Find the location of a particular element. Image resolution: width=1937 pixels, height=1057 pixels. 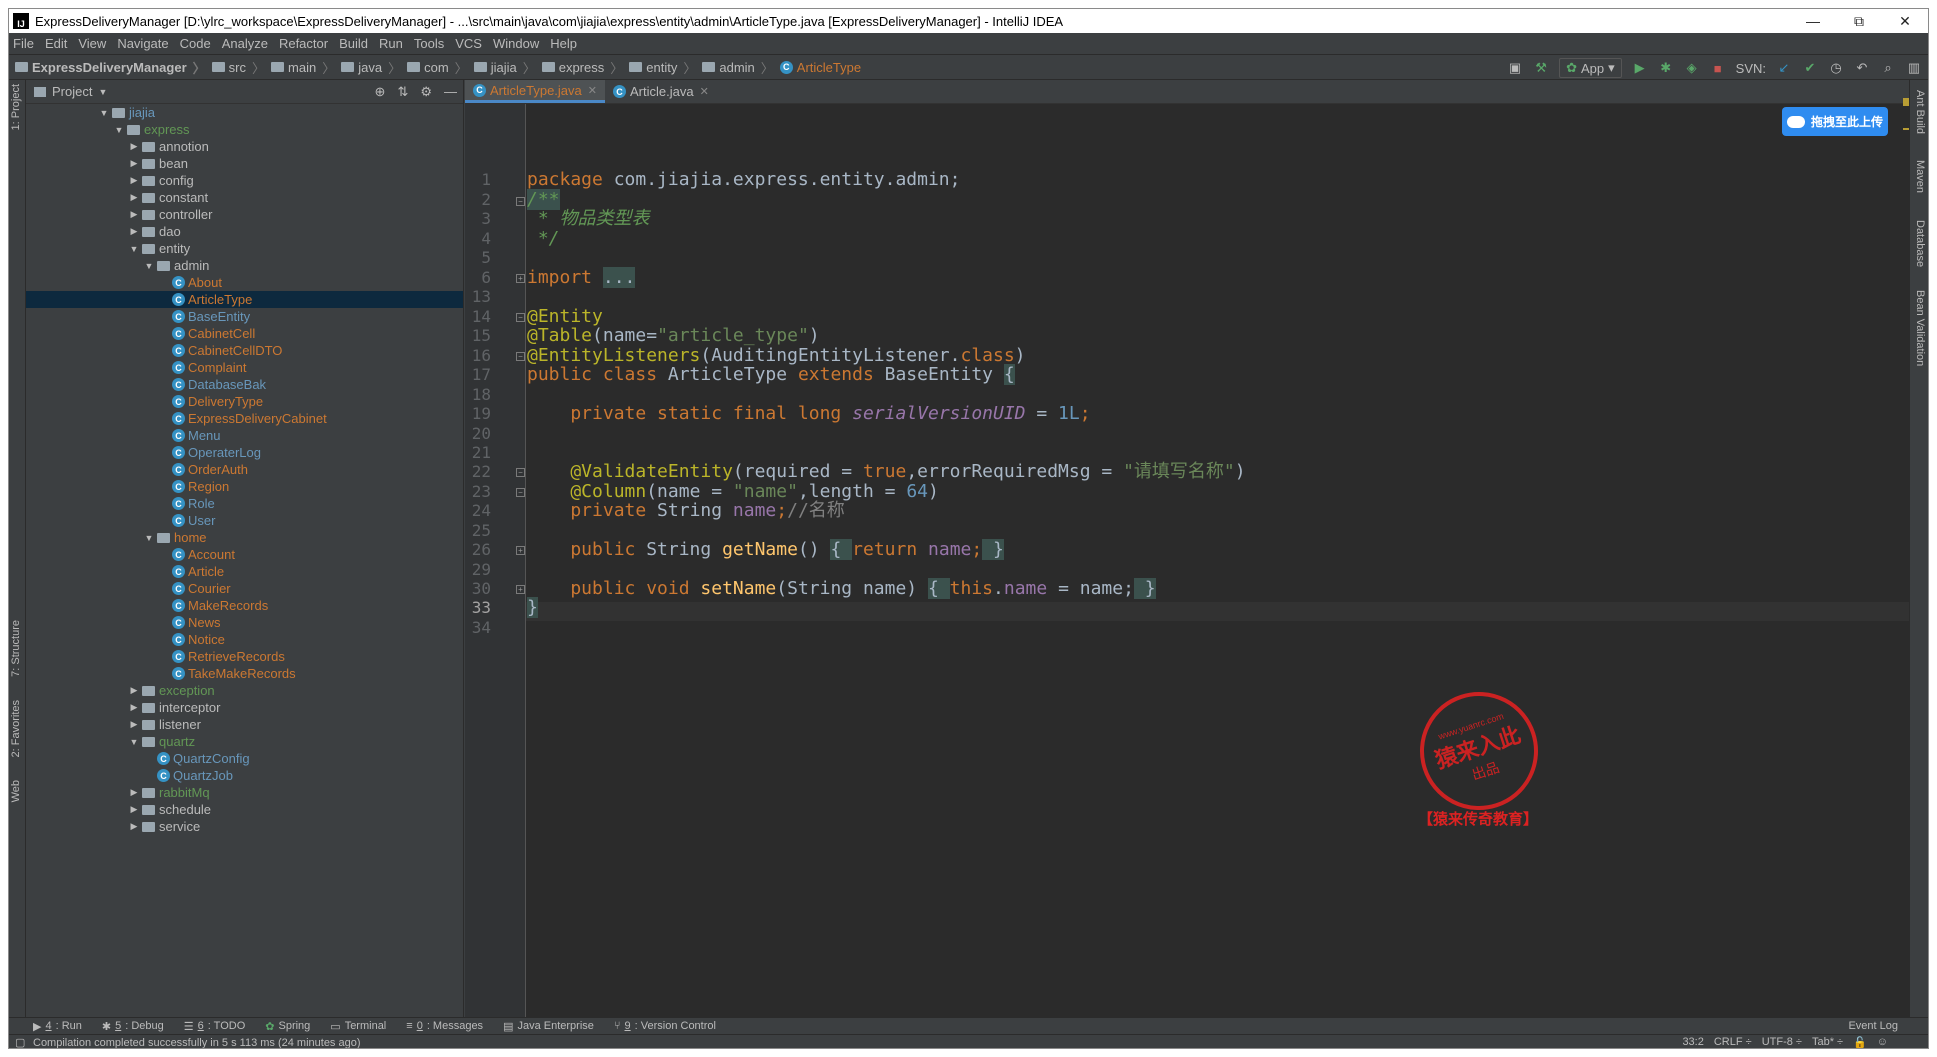

tree-class: C Menu is located at coordinates (244, 435).